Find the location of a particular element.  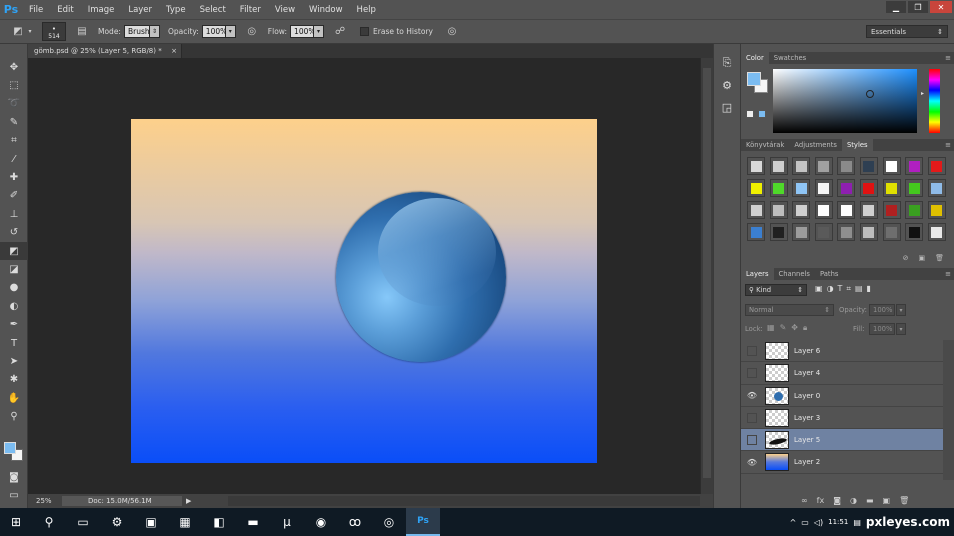

history-brush-icon: ↺ is located at coordinates (14, 233).